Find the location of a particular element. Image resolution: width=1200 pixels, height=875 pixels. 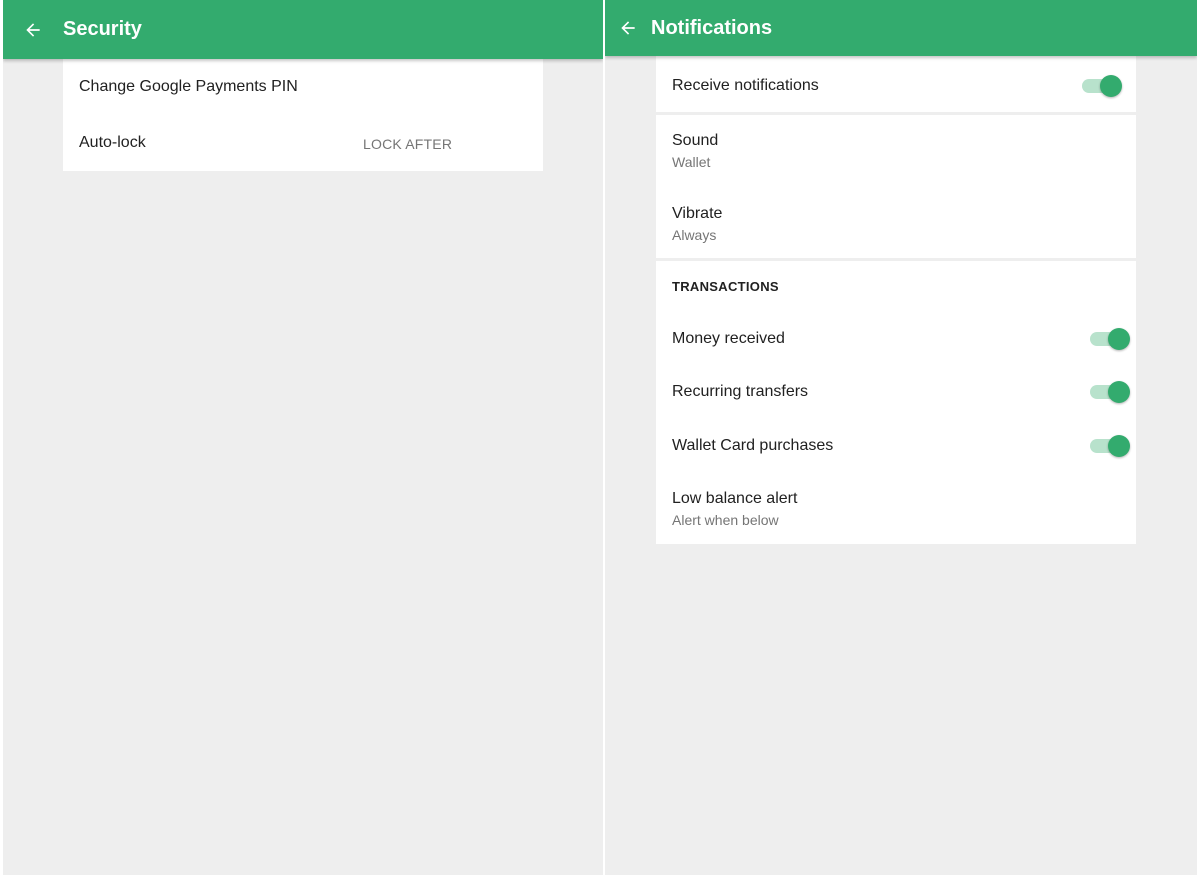

vibrate-item: Vibrate Always is located at coordinates (896, 221).